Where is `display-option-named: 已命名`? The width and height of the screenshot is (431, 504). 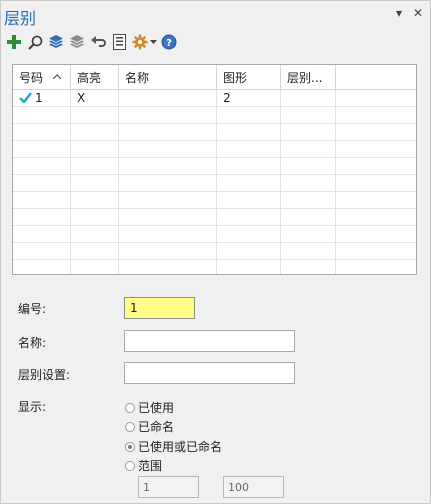 display-option-named: 已命名 is located at coordinates (149, 426).